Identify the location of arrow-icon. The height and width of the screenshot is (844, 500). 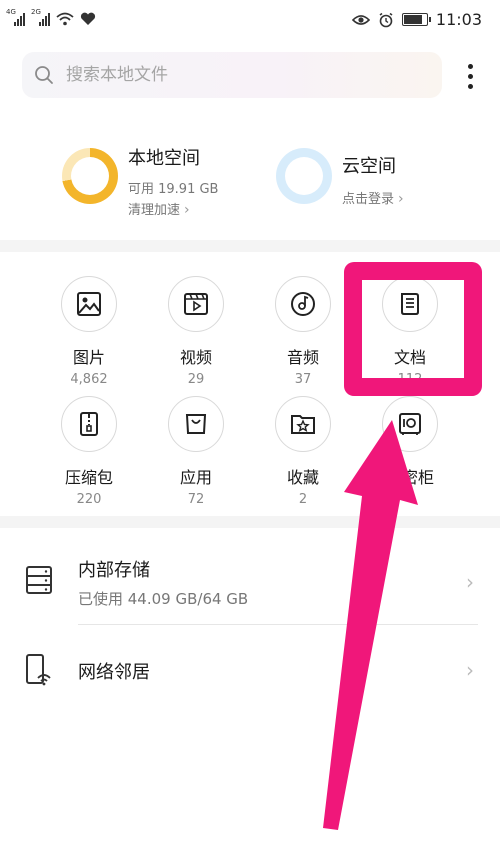
(370, 625).